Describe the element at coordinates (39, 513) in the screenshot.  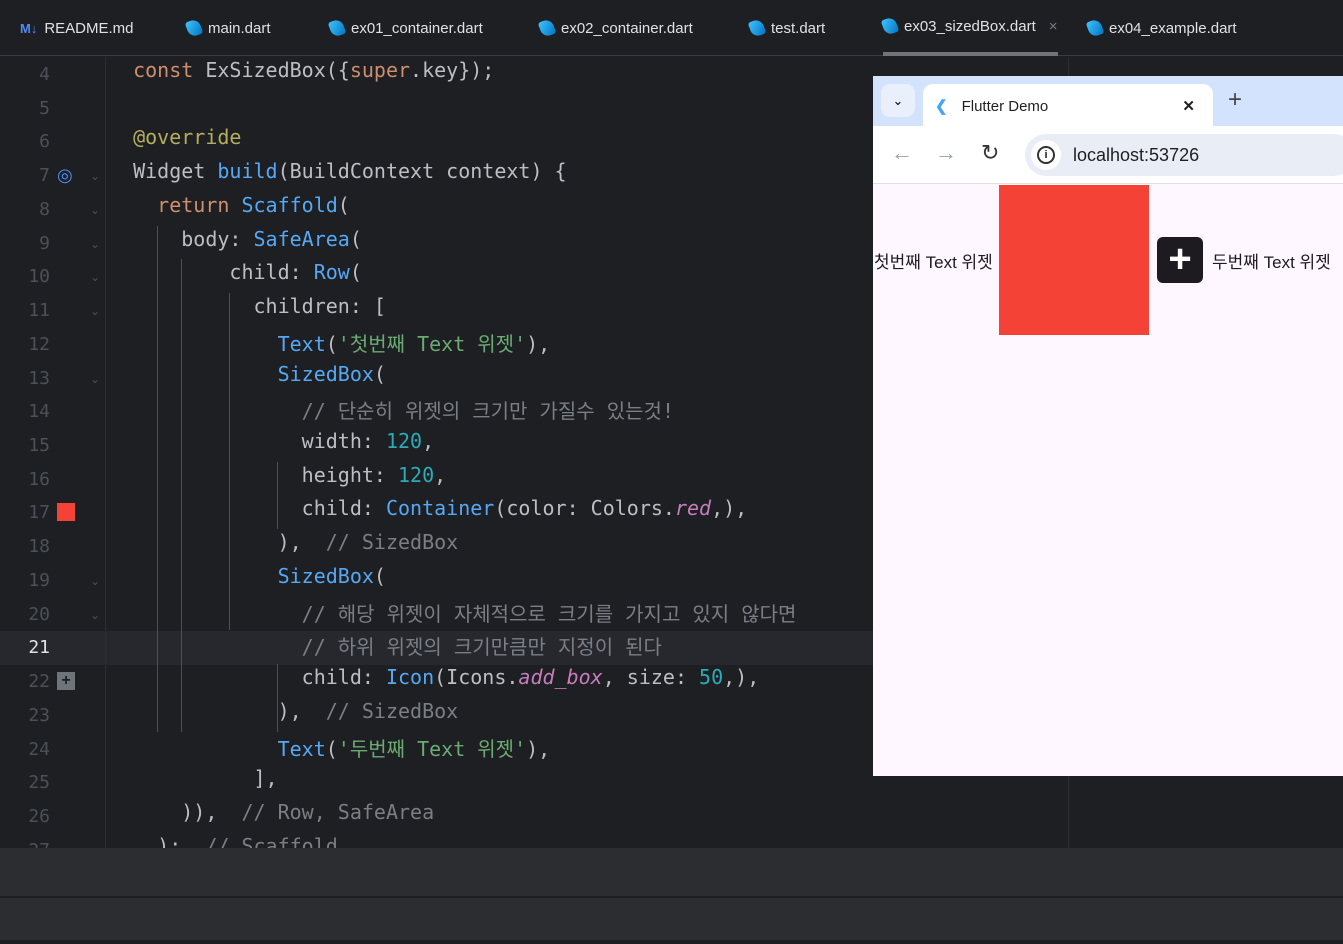
I see `line-number: 17` at that location.